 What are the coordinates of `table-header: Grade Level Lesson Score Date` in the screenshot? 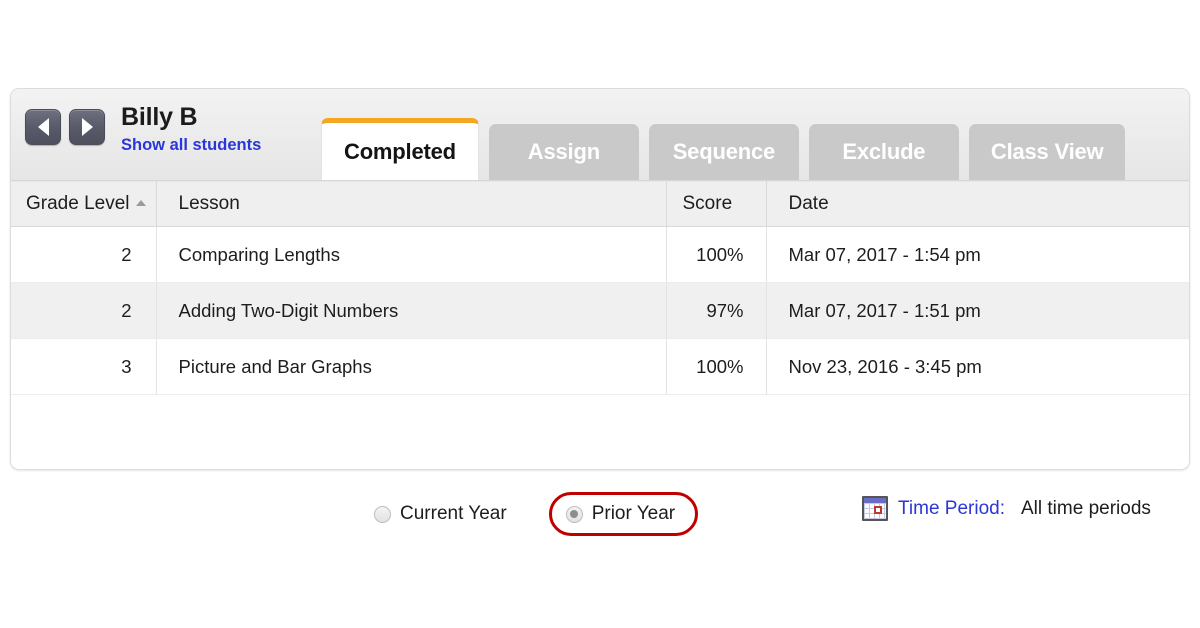 It's located at (600, 204).